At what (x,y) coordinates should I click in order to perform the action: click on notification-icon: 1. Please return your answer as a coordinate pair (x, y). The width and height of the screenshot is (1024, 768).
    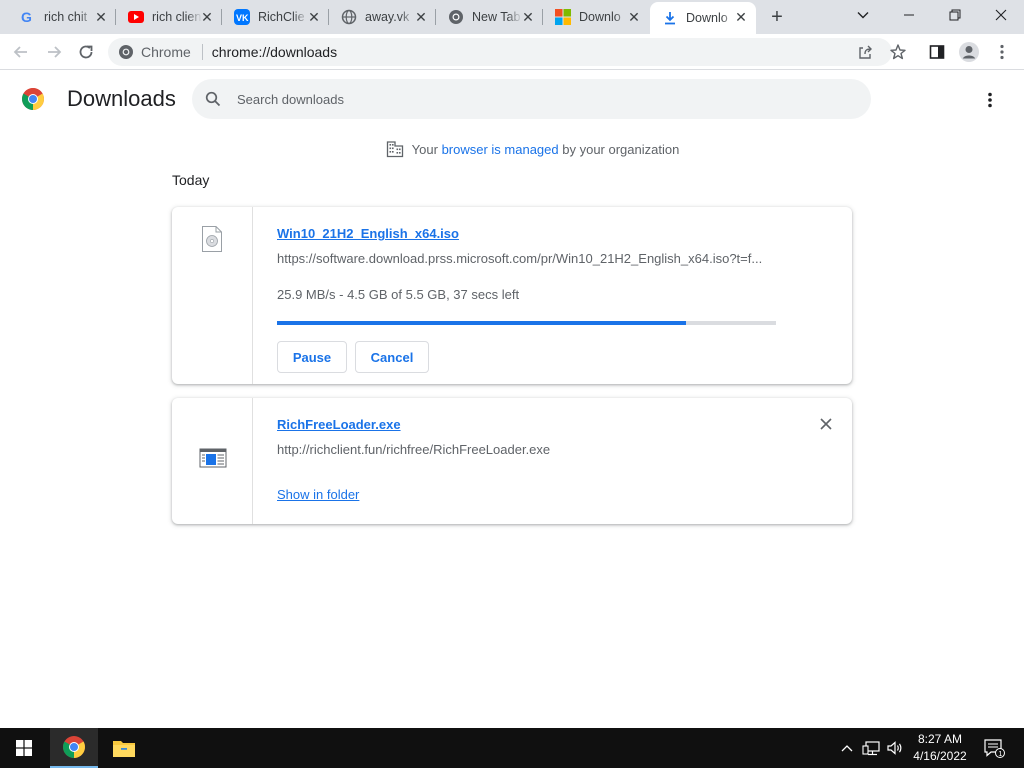
    Looking at the image, I should click on (994, 748).